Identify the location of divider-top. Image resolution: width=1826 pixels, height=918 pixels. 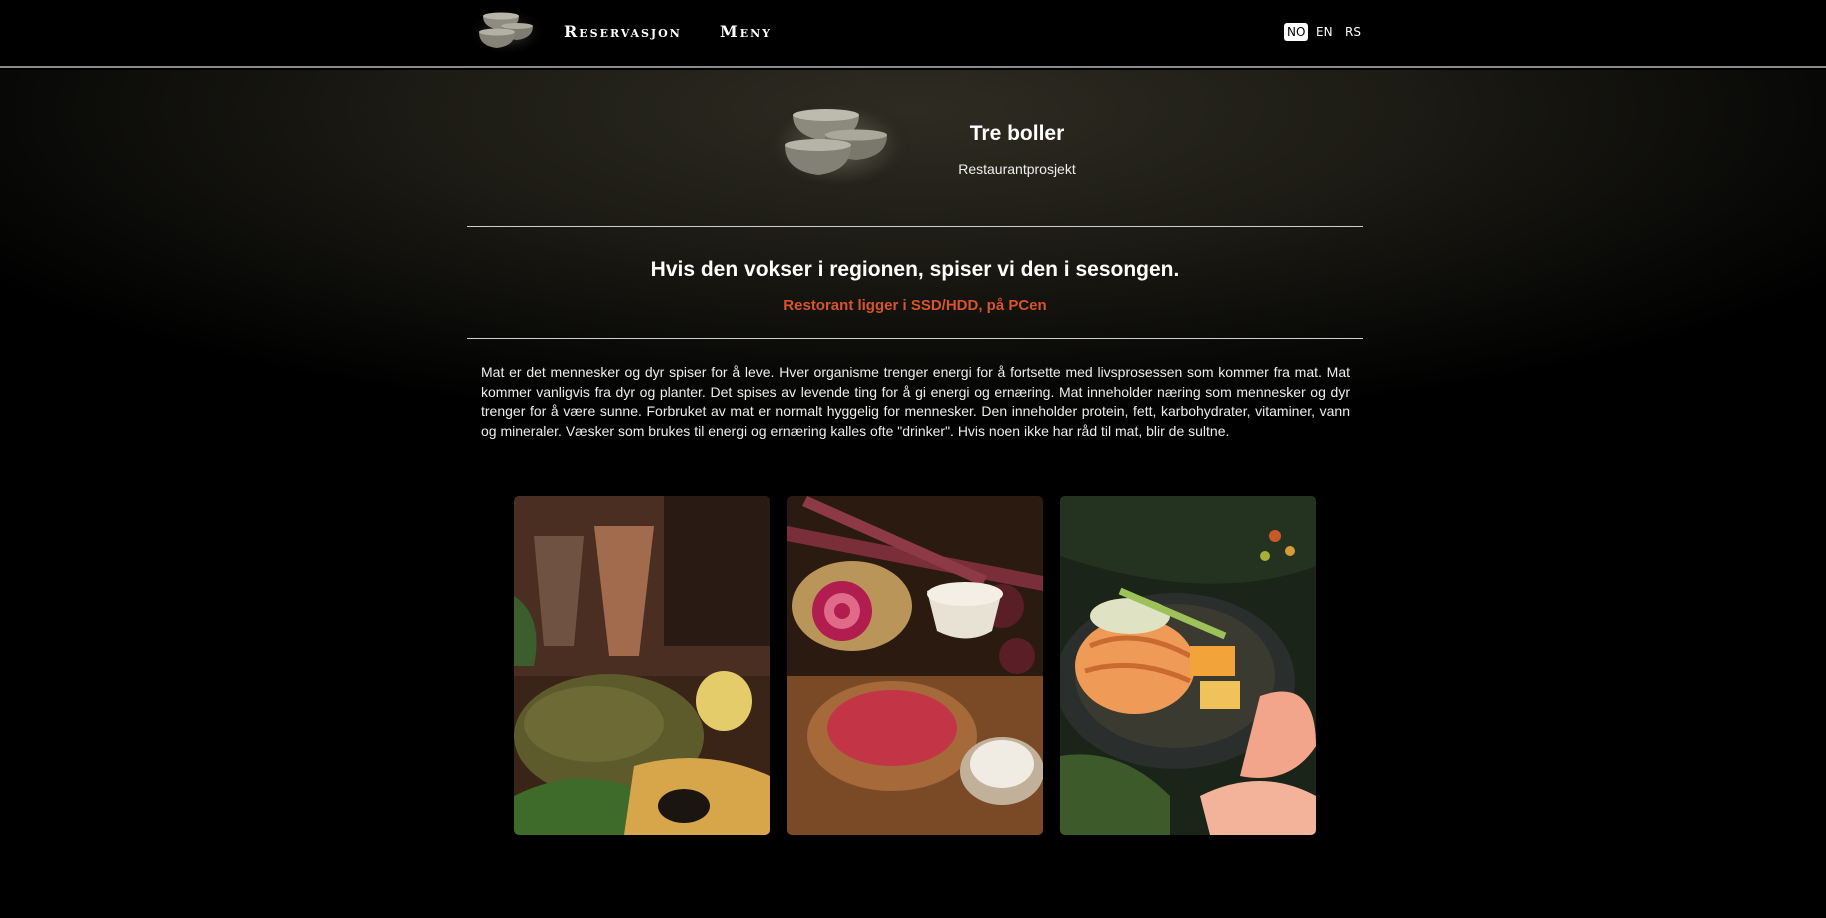
(915, 226).